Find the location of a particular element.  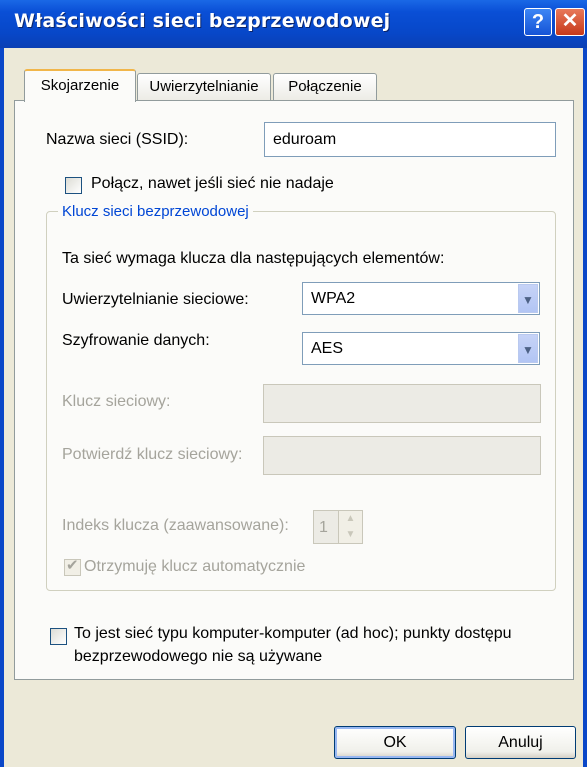

connect-even-not-broadcasting-label: Połącz, nawet jeśli sieć nie nadaje is located at coordinates (212, 183).